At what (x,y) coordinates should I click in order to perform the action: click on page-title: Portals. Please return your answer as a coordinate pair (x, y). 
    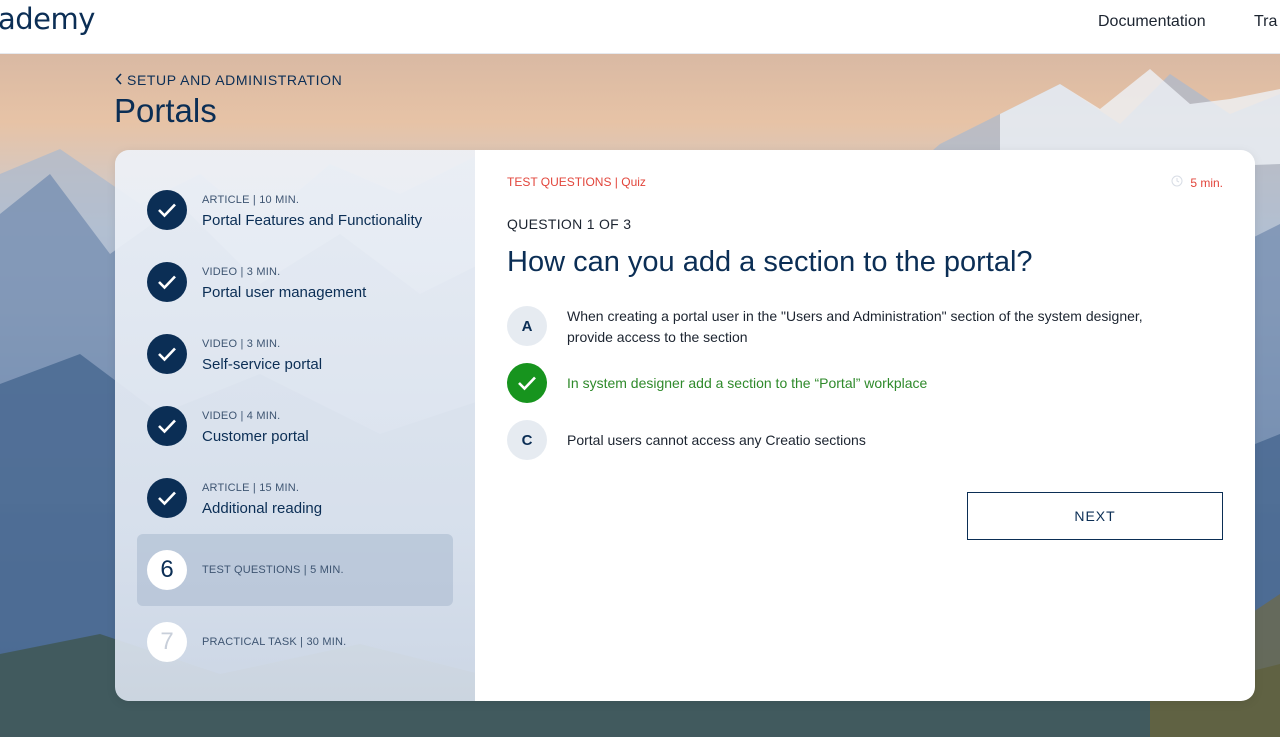
    Looking at the image, I should click on (165, 110).